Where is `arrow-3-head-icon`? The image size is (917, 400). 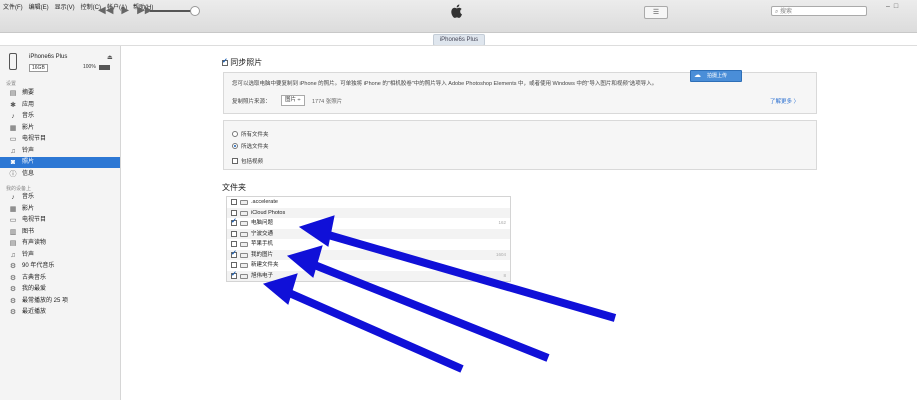
arrow-3-head-icon is located at coordinates (280, 289).